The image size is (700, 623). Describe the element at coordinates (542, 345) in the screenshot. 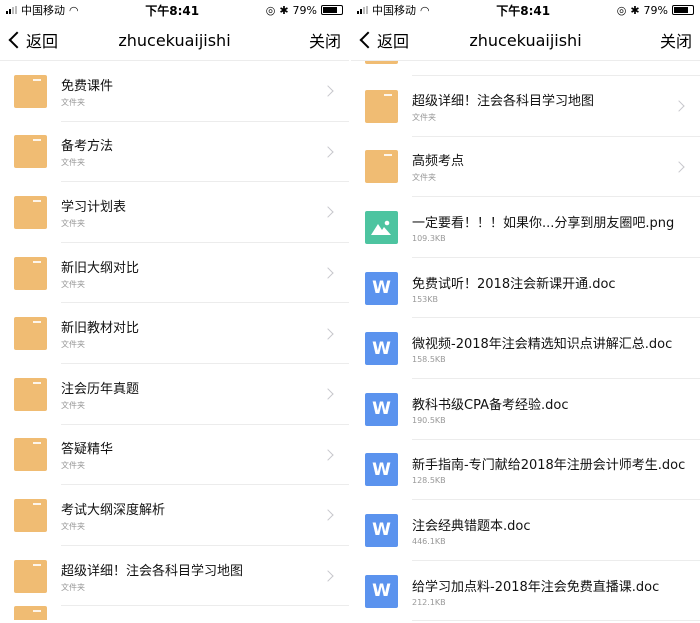

I see `item-name: 微视频-2018年注会精选知识点讲解汇总.doc` at that location.